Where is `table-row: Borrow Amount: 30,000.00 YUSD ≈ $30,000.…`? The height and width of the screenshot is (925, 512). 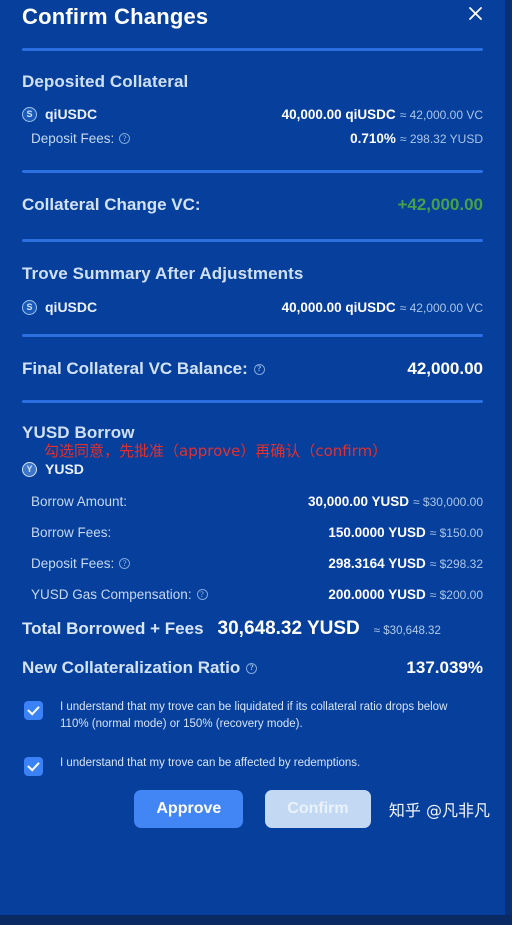
table-row: Borrow Amount: 30,000.00 YUSD ≈ $30,000.… is located at coordinates (252, 501).